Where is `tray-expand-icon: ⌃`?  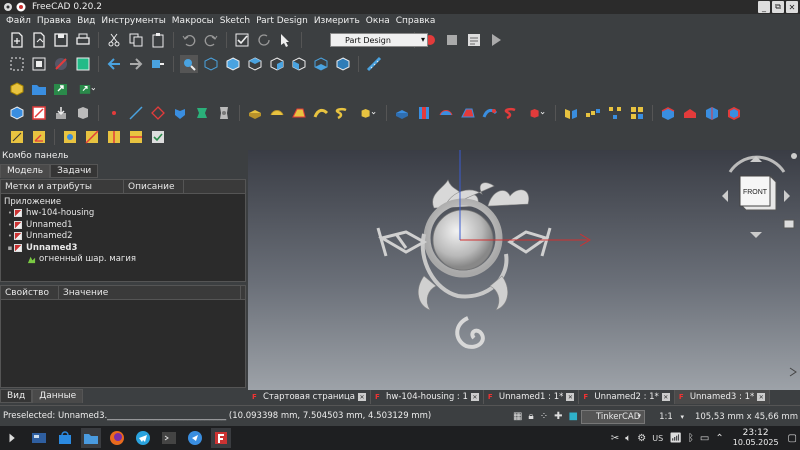
tray-expand-icon: ⌃ is located at coordinates (719, 438).